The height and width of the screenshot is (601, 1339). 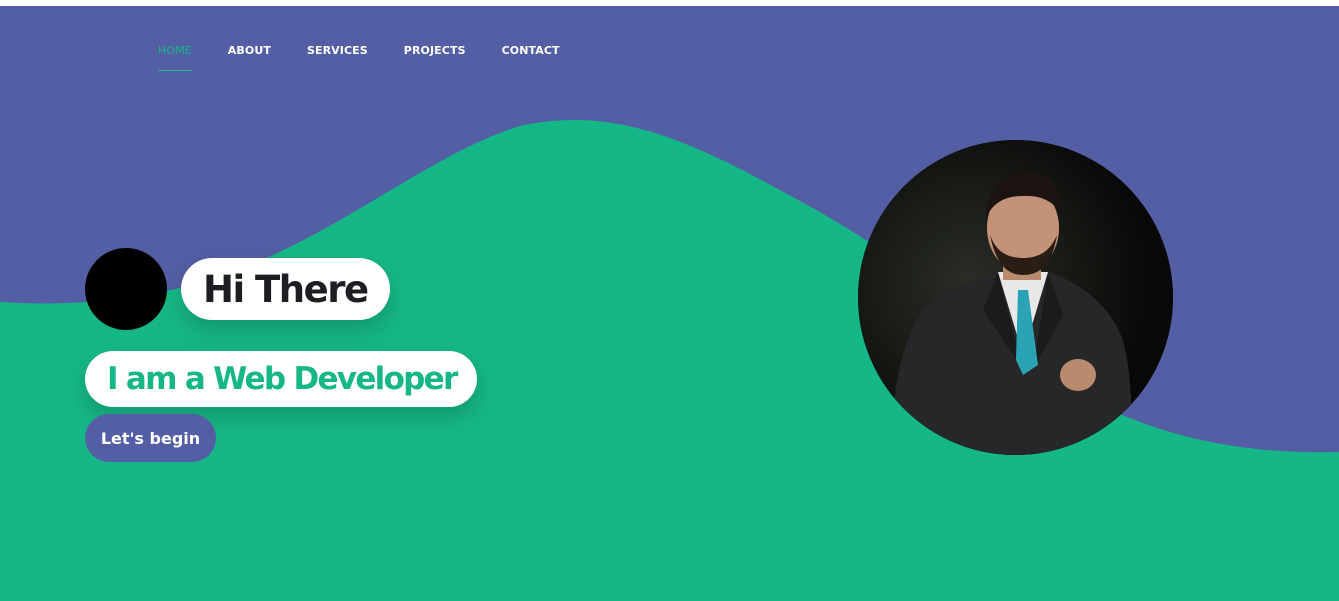 I want to click on nav-services: SERVICES, so click(x=337, y=57).